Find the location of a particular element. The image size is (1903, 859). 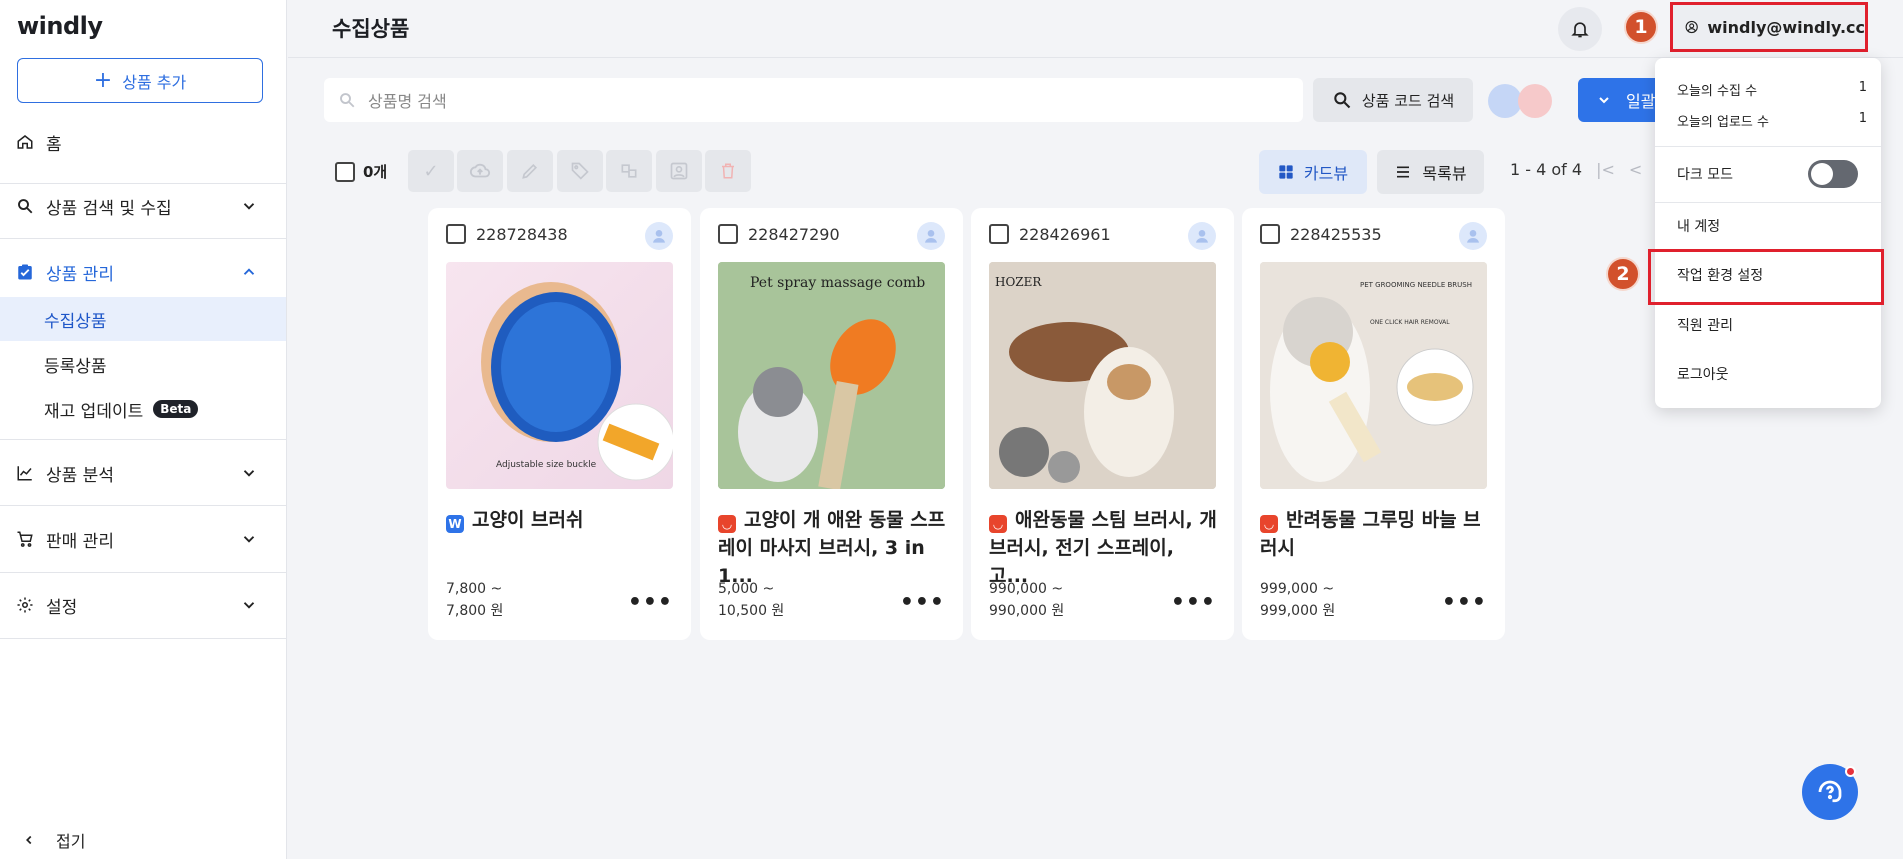

menu-item-logout: 로그아웃 is located at coordinates (1703, 374).